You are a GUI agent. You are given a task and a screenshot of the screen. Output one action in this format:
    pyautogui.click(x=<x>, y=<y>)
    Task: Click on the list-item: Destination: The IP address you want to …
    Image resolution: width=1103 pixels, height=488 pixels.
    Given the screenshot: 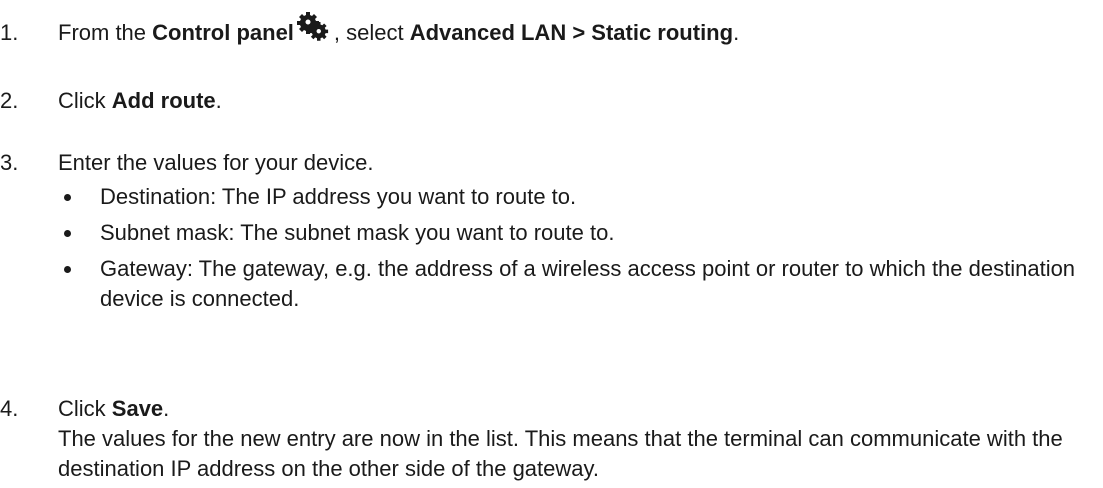 What is the action you would take?
    pyautogui.click(x=577, y=197)
    